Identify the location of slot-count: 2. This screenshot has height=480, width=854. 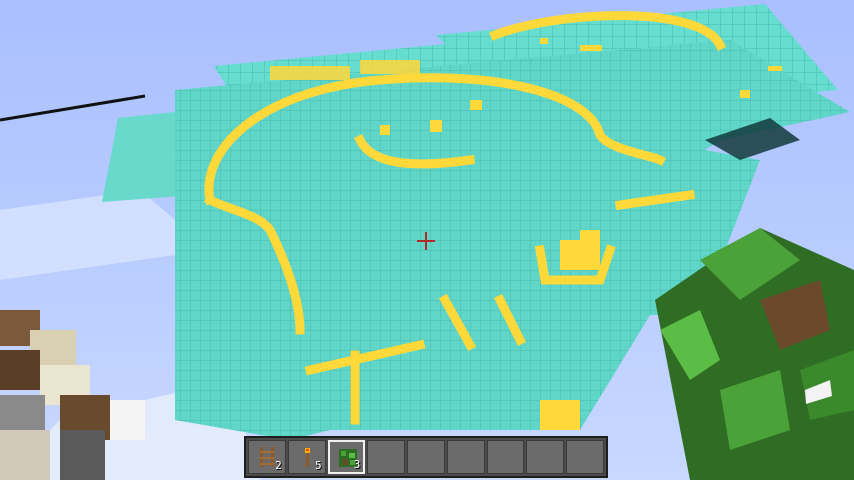
(278, 465).